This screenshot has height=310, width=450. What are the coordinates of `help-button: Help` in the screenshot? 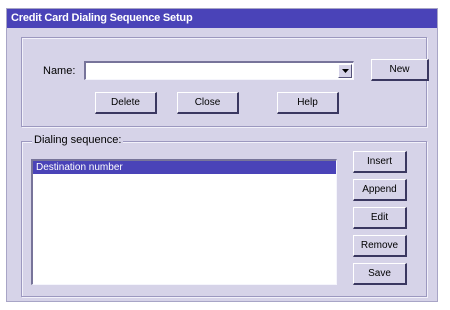 It's located at (308, 103).